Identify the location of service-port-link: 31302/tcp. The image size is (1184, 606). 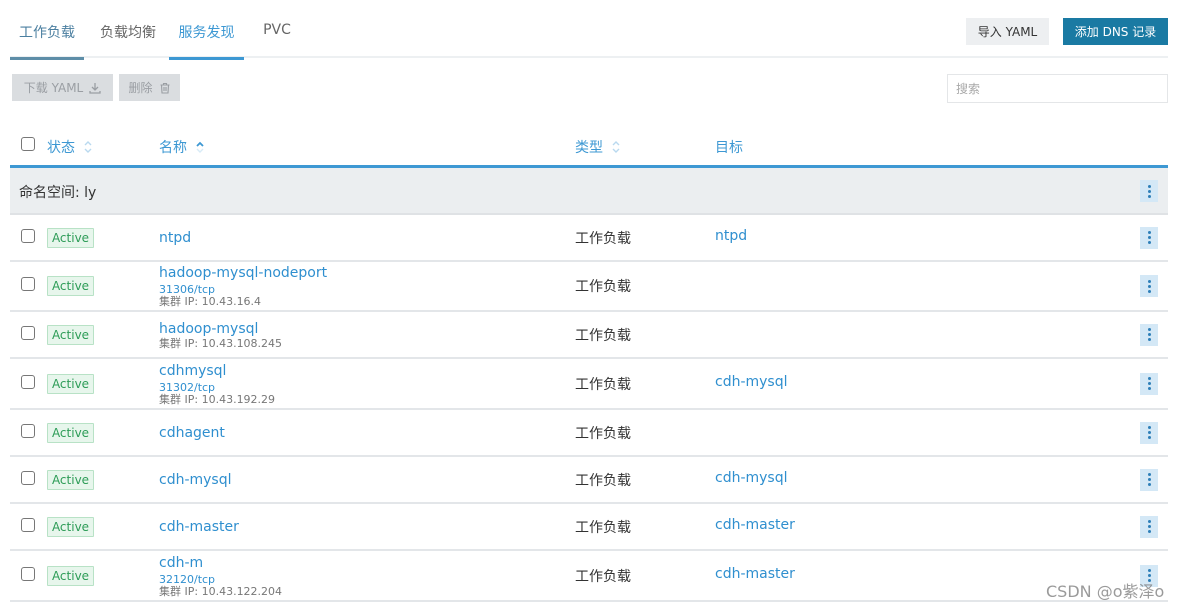
(217, 387).